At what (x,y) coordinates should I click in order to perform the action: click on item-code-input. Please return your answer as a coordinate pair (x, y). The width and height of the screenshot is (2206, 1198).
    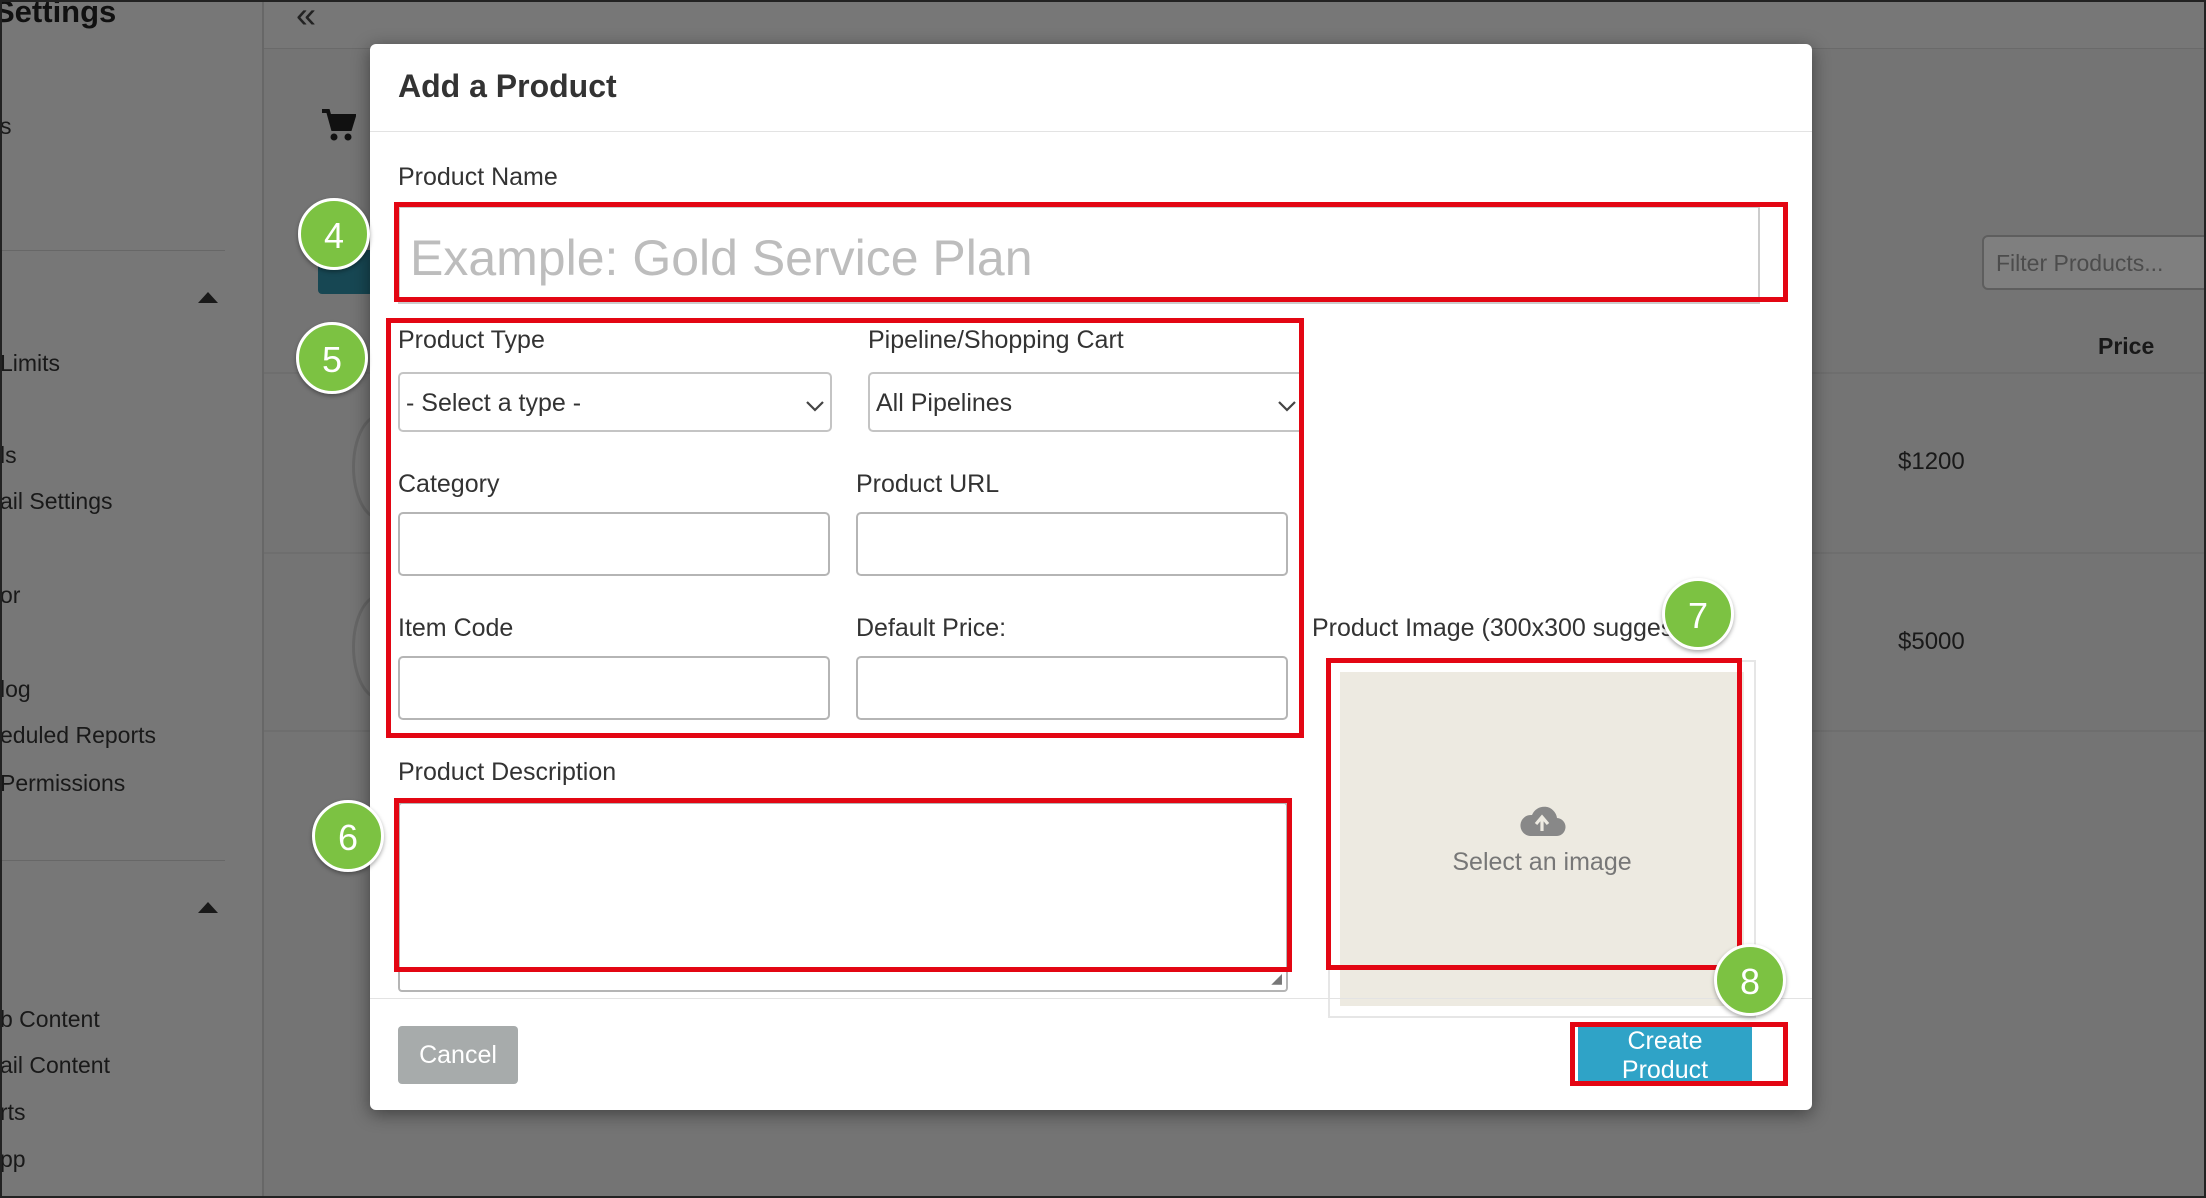
    Looking at the image, I should click on (614, 688).